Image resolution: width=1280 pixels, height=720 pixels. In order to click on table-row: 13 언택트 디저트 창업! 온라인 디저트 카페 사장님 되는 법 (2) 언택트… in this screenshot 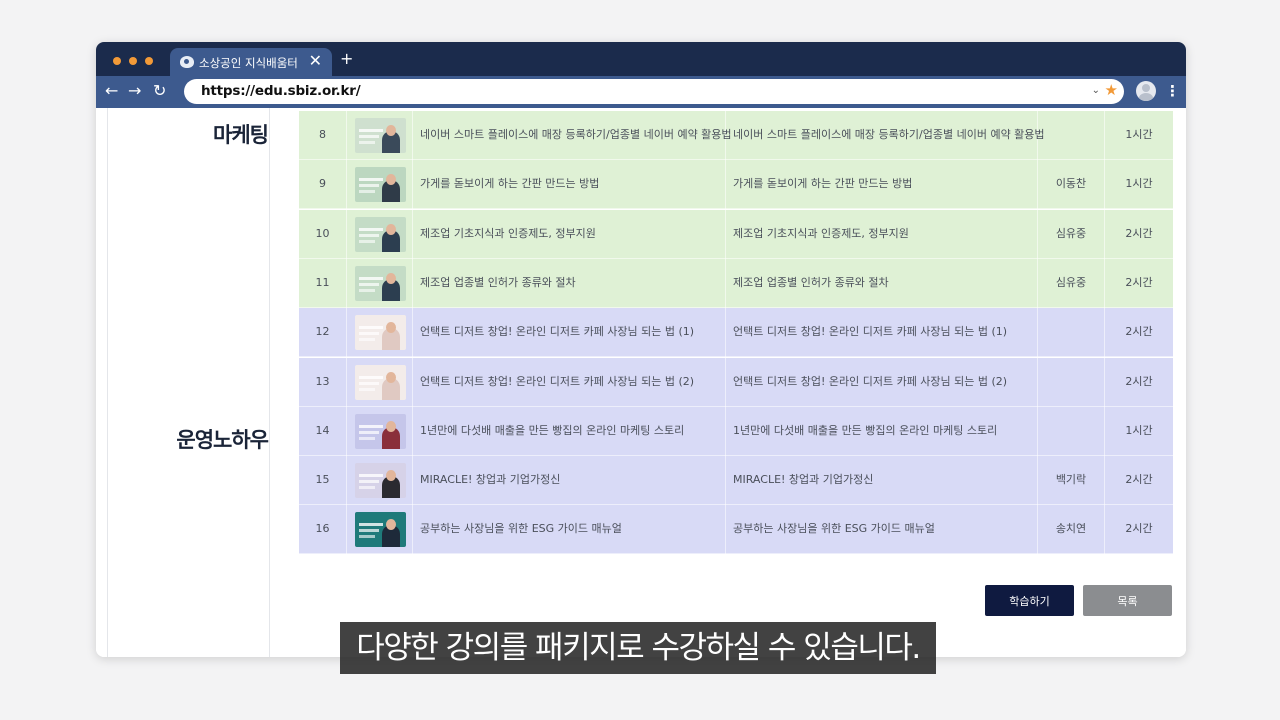, I will do `click(736, 382)`.